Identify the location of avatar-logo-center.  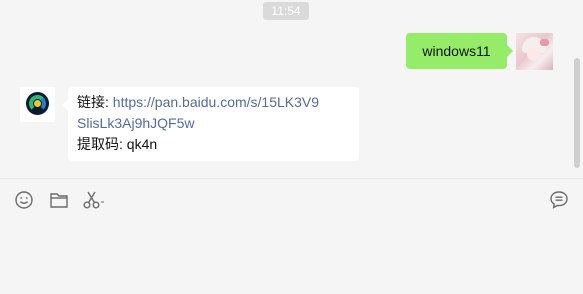
(37, 103).